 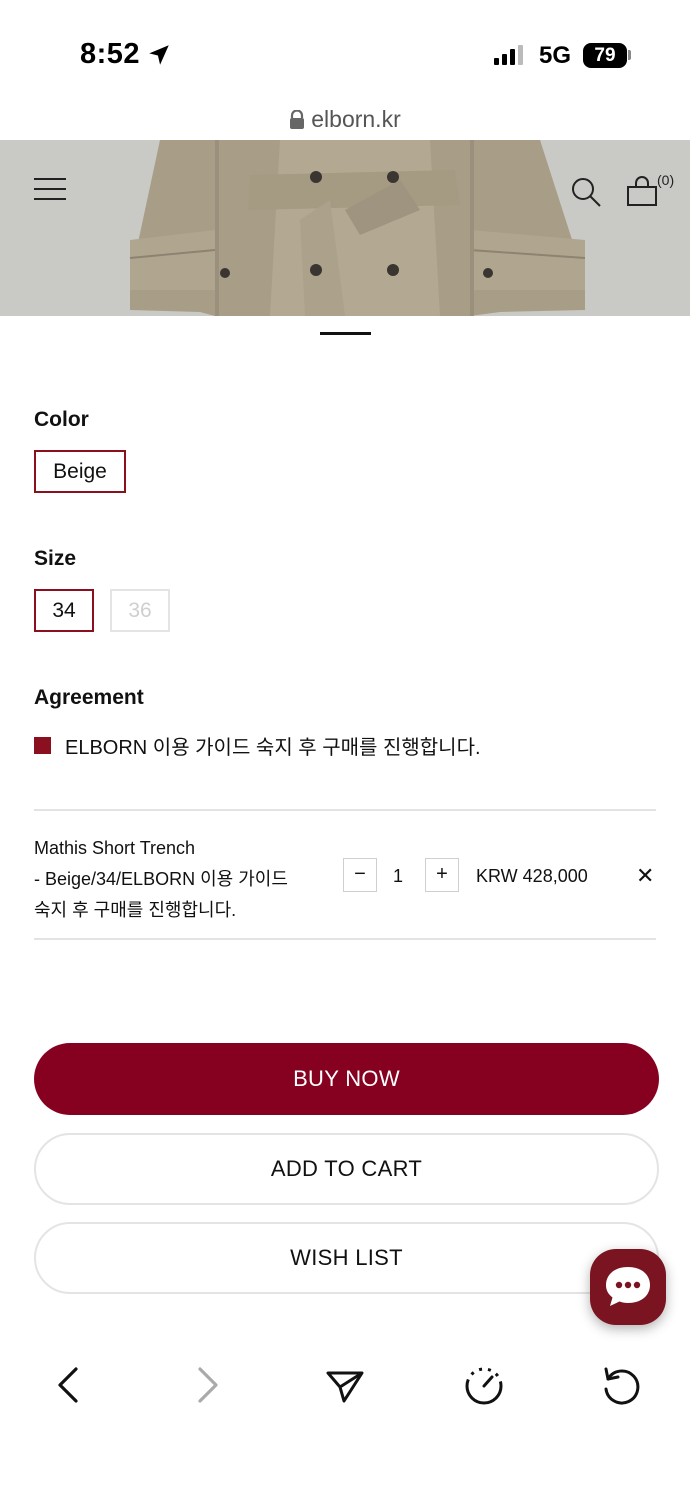 What do you see at coordinates (345, 50) in the screenshot?
I see `status-bar: 8:52 5G 79` at bounding box center [345, 50].